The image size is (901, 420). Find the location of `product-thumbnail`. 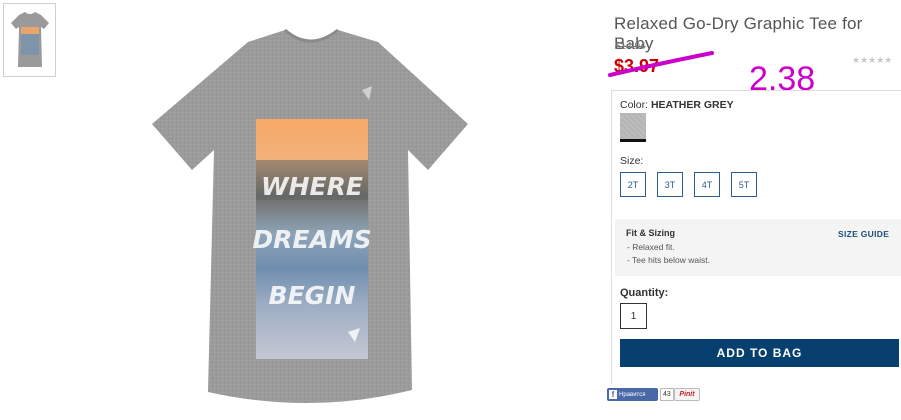

product-thumbnail is located at coordinates (29, 40).